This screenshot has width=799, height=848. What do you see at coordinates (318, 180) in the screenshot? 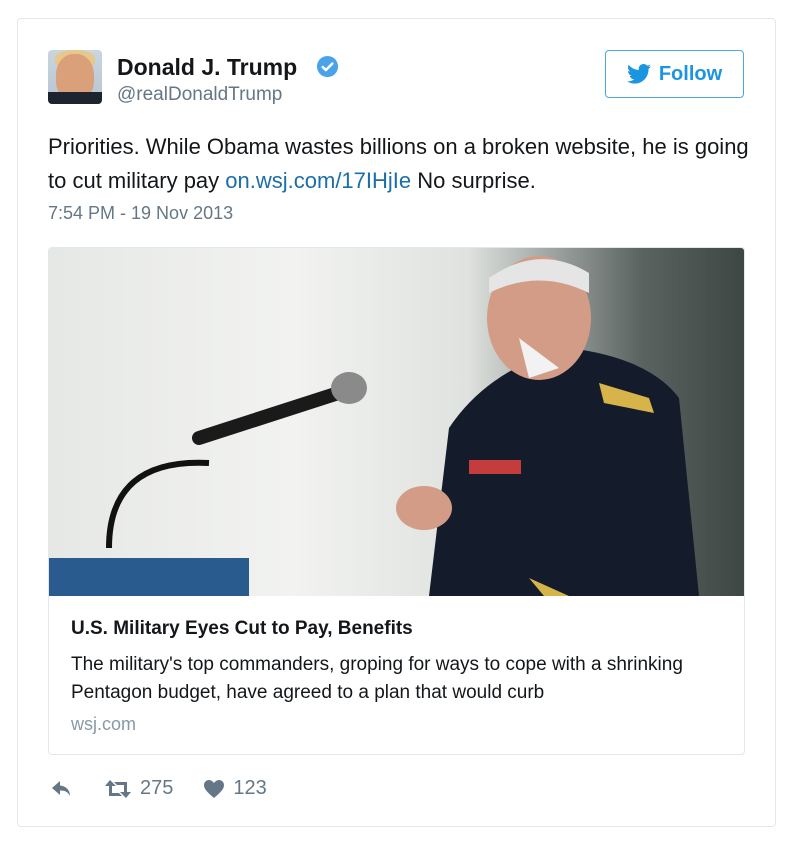
I see `tweet-link: on.wsj.com/17IHjIe` at bounding box center [318, 180].